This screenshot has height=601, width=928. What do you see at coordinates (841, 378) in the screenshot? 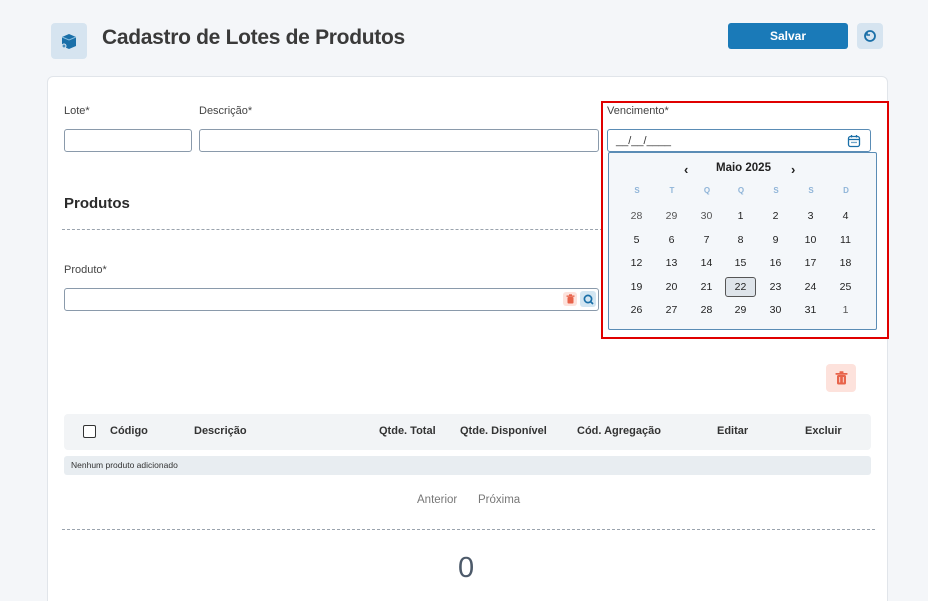
I see `delete-selected-button` at bounding box center [841, 378].